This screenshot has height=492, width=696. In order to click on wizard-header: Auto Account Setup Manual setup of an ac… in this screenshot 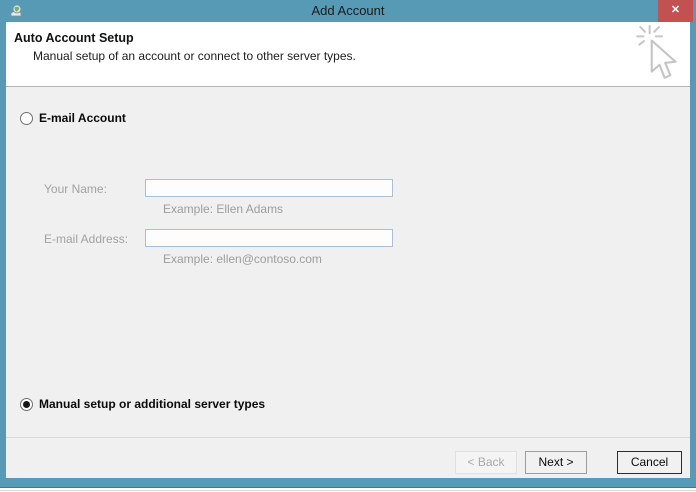, I will do `click(348, 54)`.